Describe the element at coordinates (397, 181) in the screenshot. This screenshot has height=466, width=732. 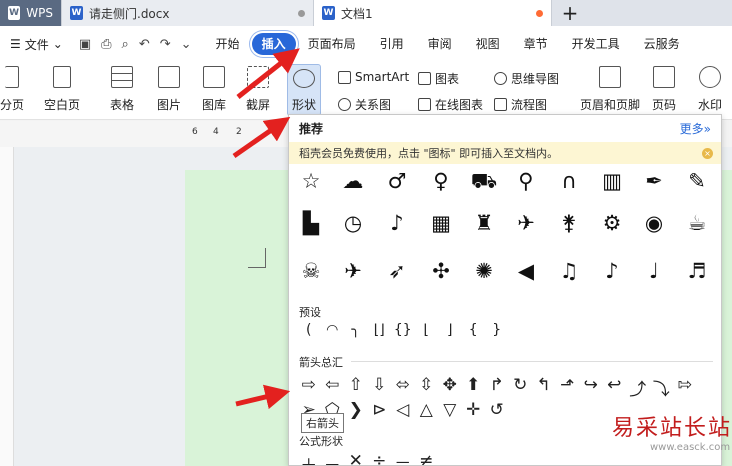
I see `man-icon: ♂` at that location.